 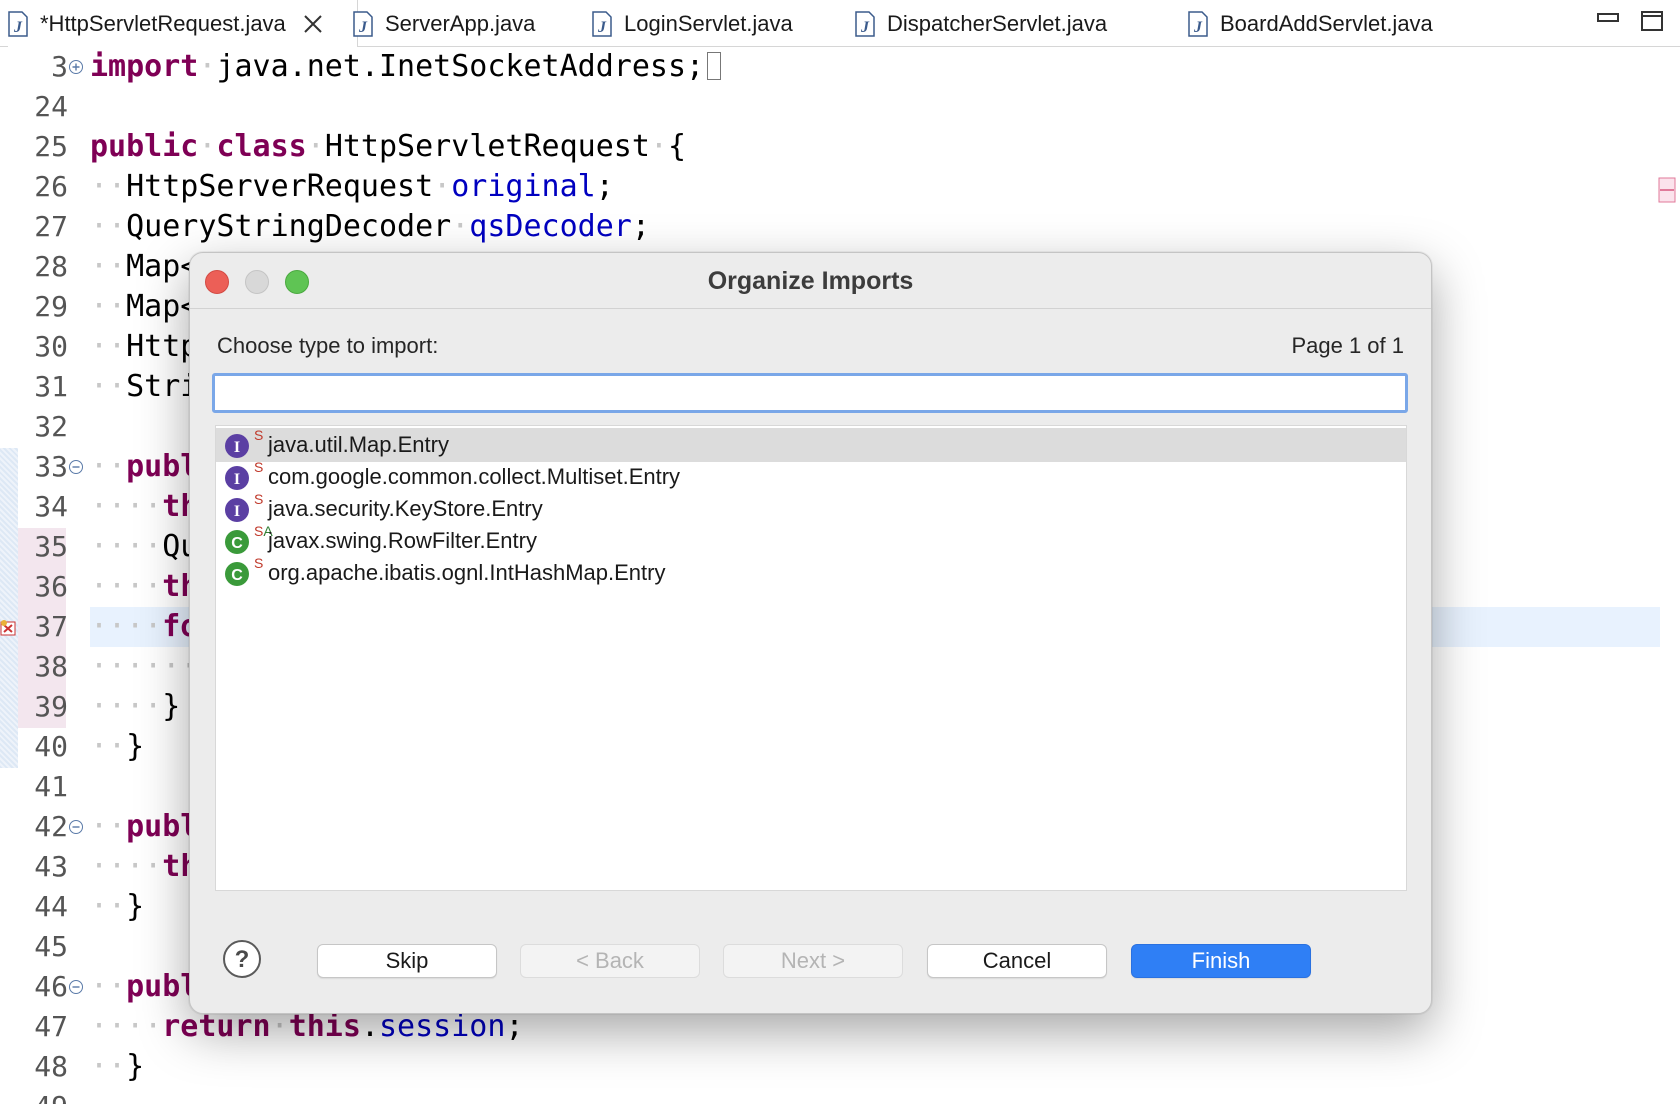 I want to click on line-number: 36, so click(x=51, y=586).